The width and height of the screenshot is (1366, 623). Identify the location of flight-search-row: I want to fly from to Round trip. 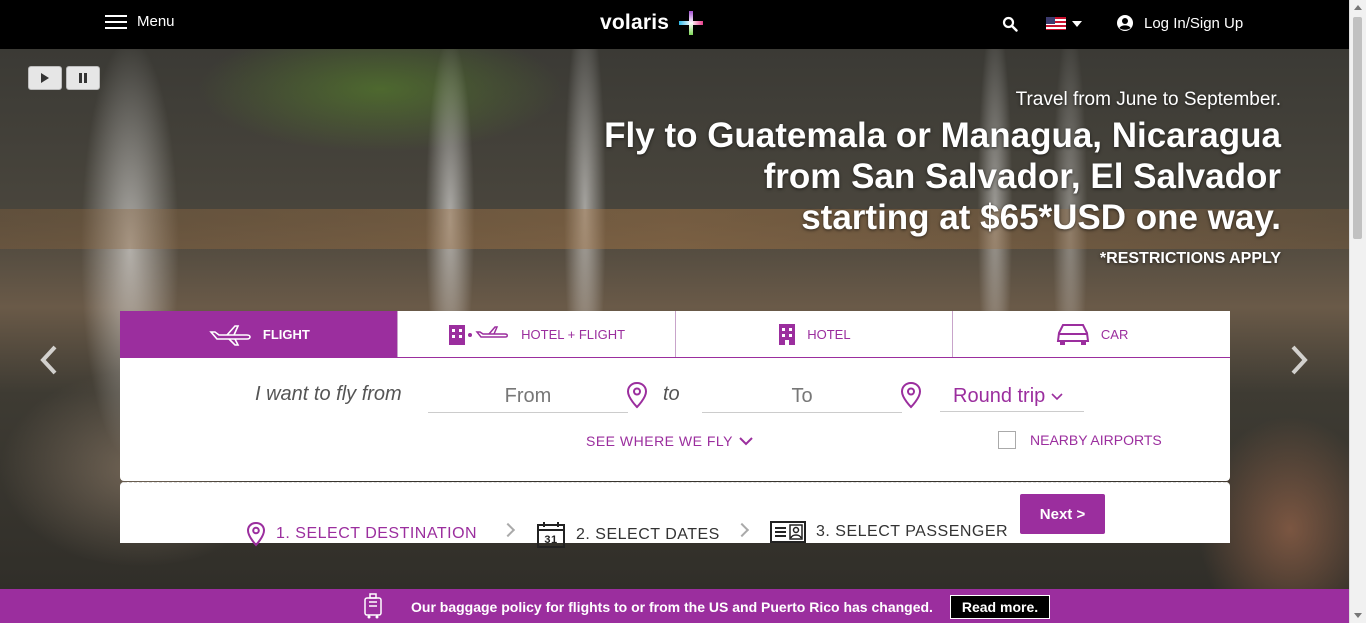
(675, 401).